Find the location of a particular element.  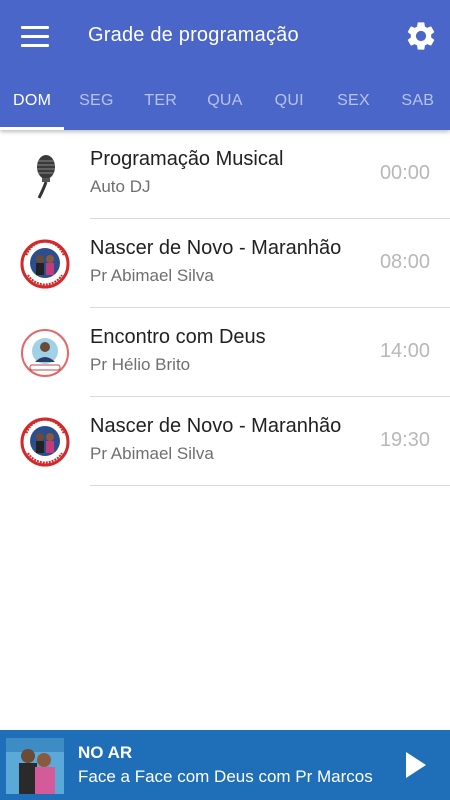

tab-sex: SEX is located at coordinates (353, 101).